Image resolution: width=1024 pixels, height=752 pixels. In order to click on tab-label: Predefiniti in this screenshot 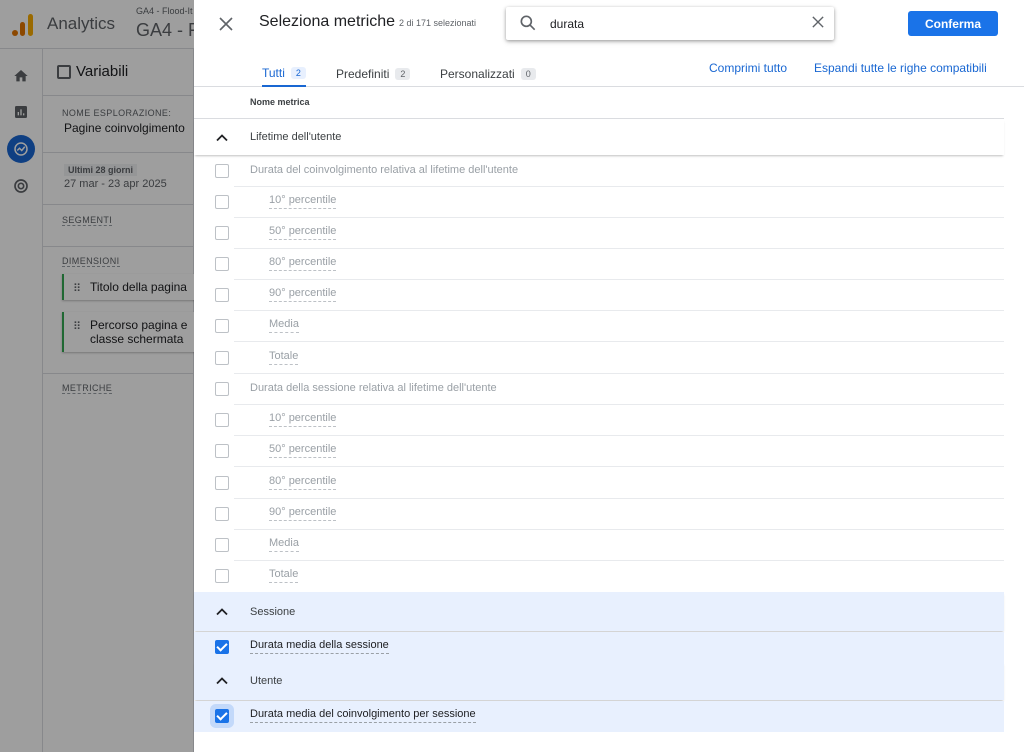, I will do `click(363, 74)`.